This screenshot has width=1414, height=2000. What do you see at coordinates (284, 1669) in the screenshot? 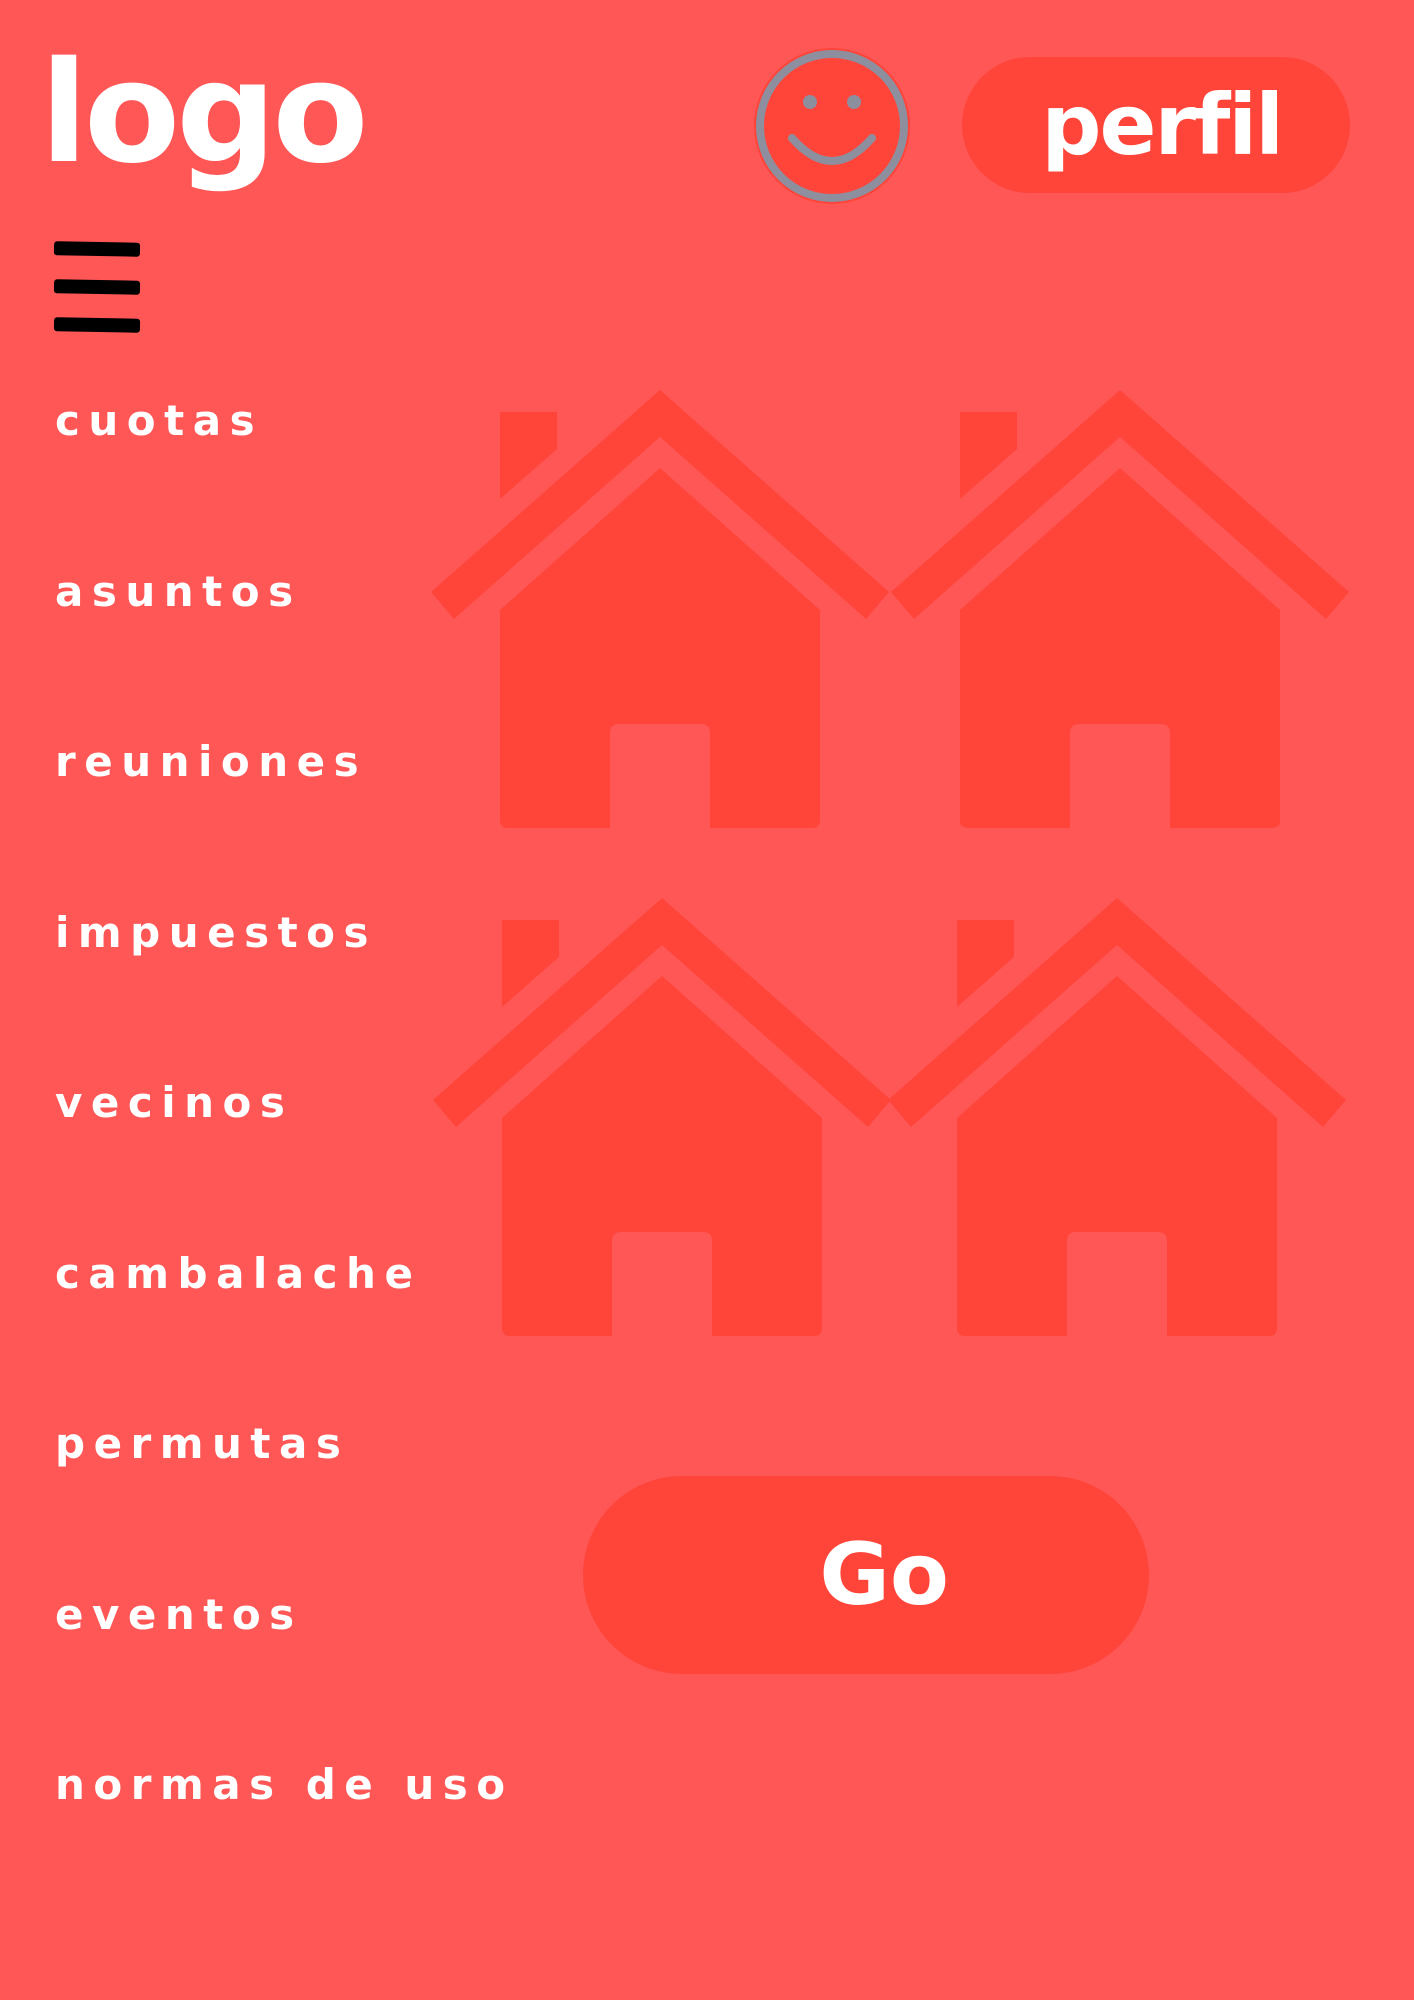
I see `nav-item-eventos: eventos` at bounding box center [284, 1669].